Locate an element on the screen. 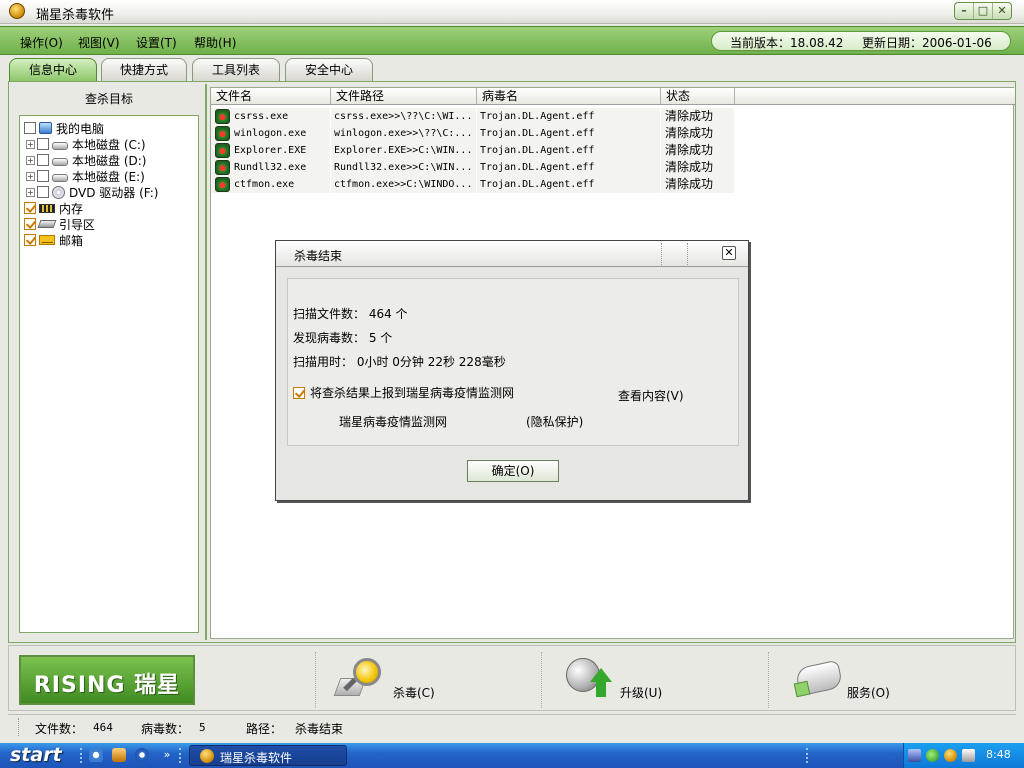  tree-item-disk-c: + 本地磁盘 (C:) is located at coordinates (86, 144).